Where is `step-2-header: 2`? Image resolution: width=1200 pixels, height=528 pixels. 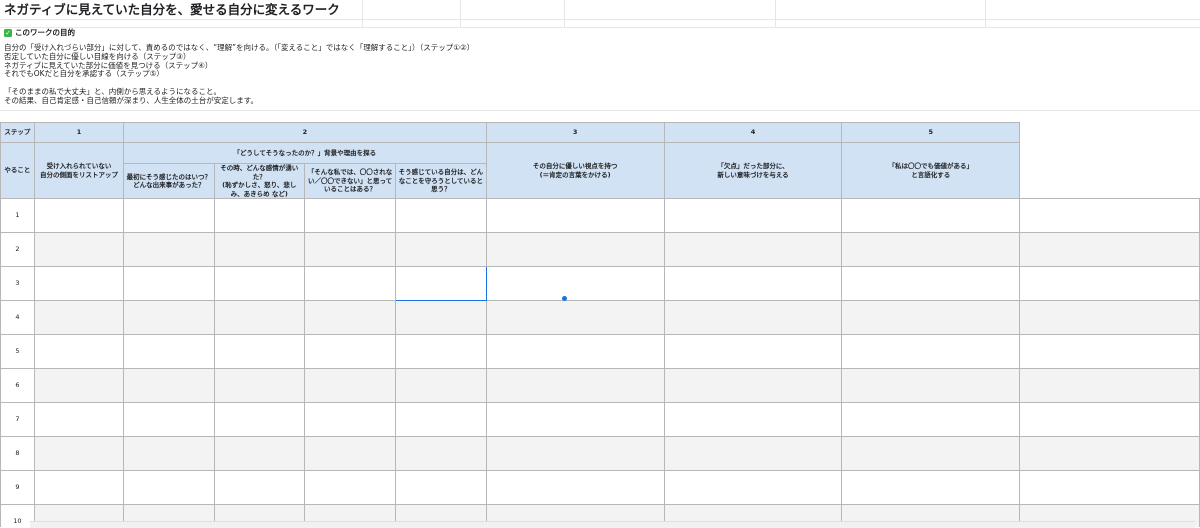
step-2-header: 2 is located at coordinates (305, 132).